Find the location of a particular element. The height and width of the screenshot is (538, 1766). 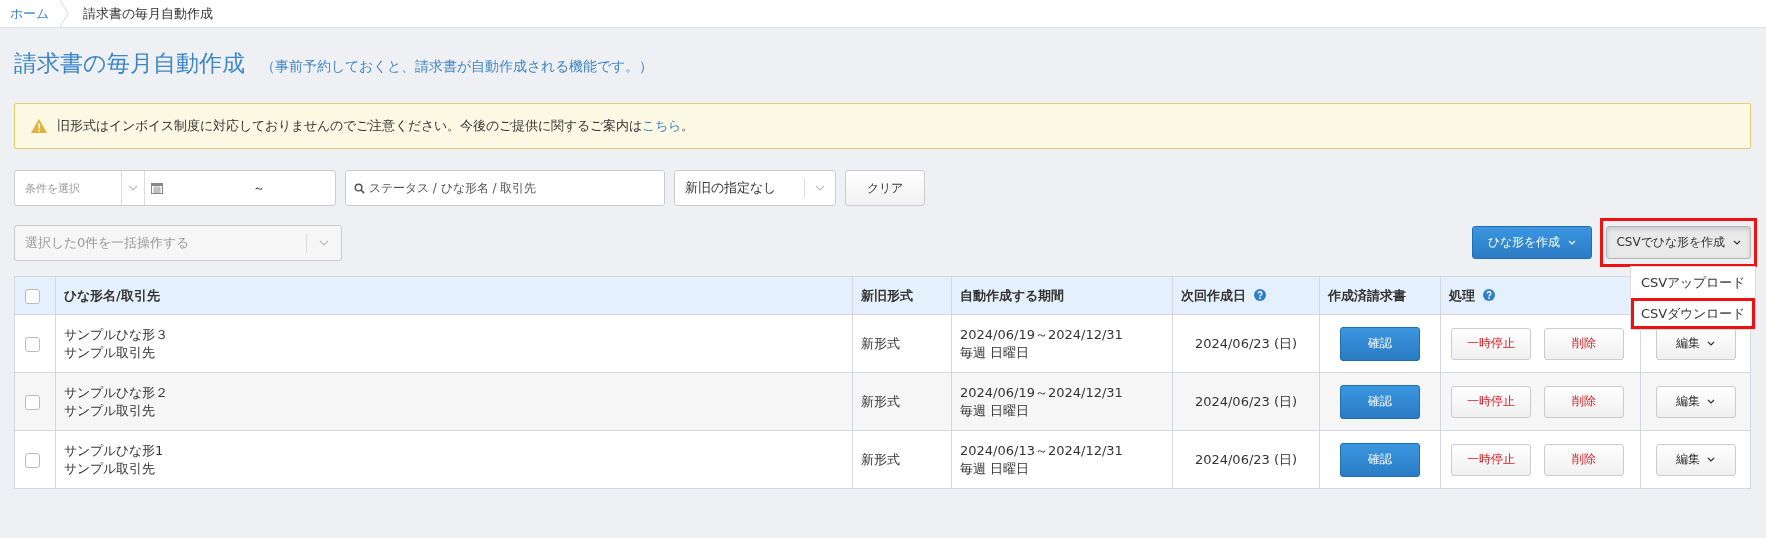

search-field: ステータス / ひな形名 / 取引先 is located at coordinates (505, 188).